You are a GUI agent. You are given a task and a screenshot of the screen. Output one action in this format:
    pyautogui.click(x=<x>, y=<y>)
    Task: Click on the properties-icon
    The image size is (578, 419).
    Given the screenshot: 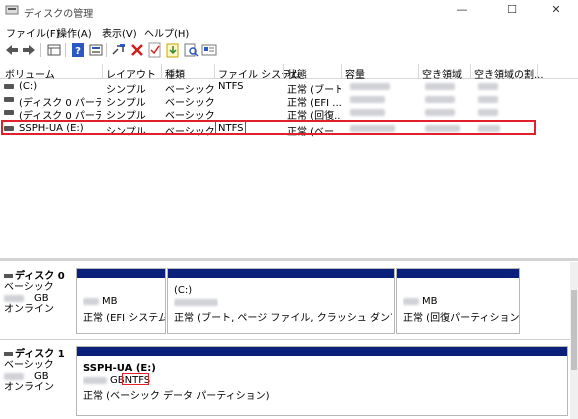 What is the action you would take?
    pyautogui.click(x=209, y=50)
    